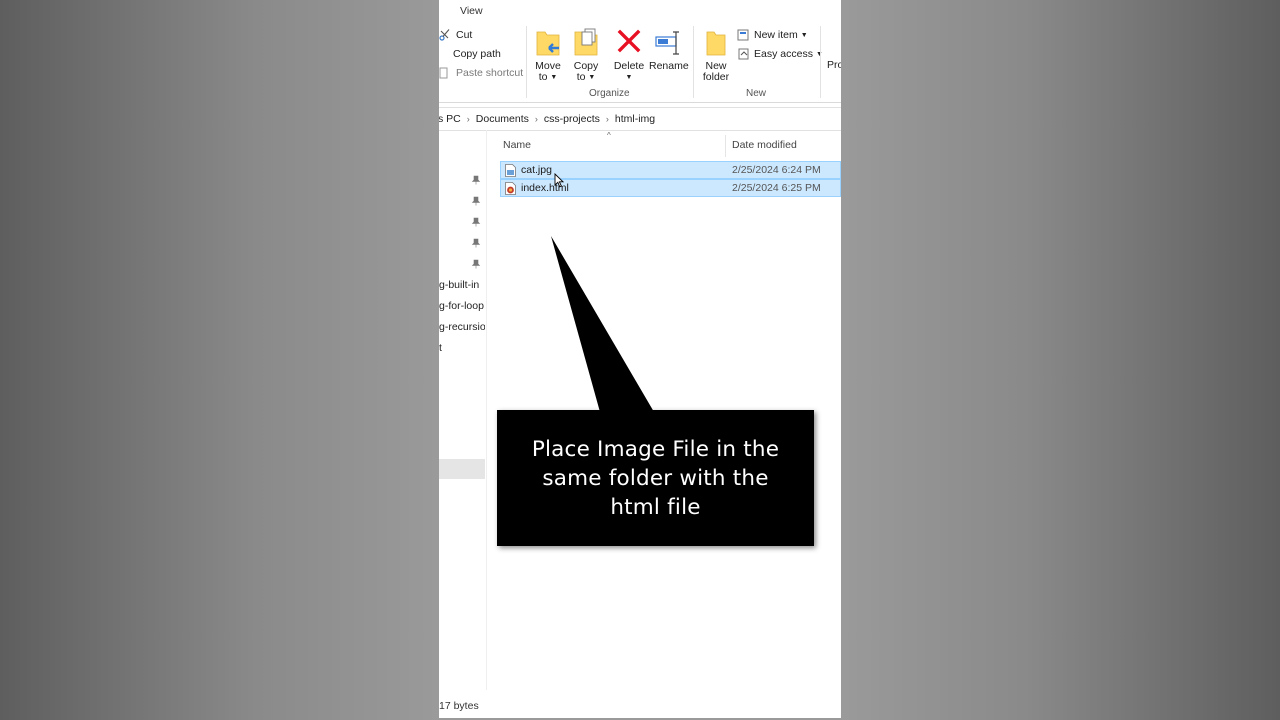 The width and height of the screenshot is (1280, 720). Describe the element at coordinates (783, 54) in the screenshot. I see `easy-access-label: Easy access` at that location.